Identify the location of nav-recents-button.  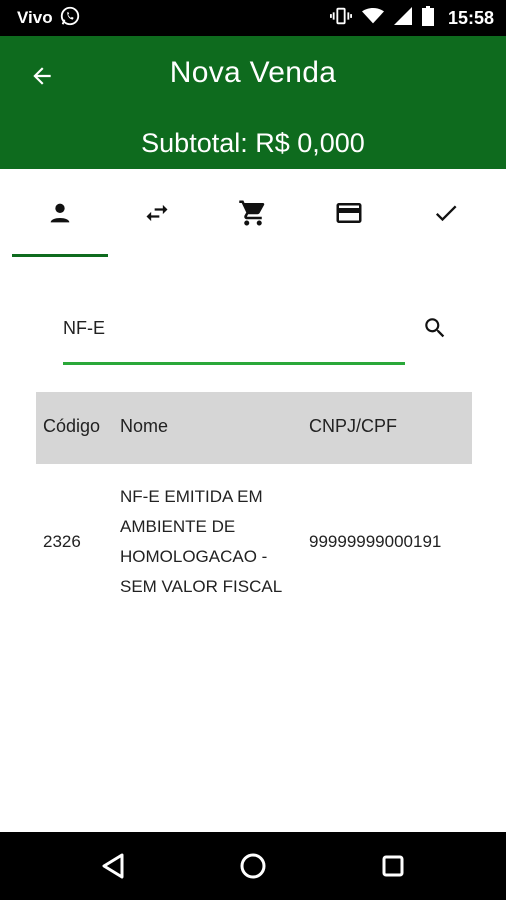
(393, 866).